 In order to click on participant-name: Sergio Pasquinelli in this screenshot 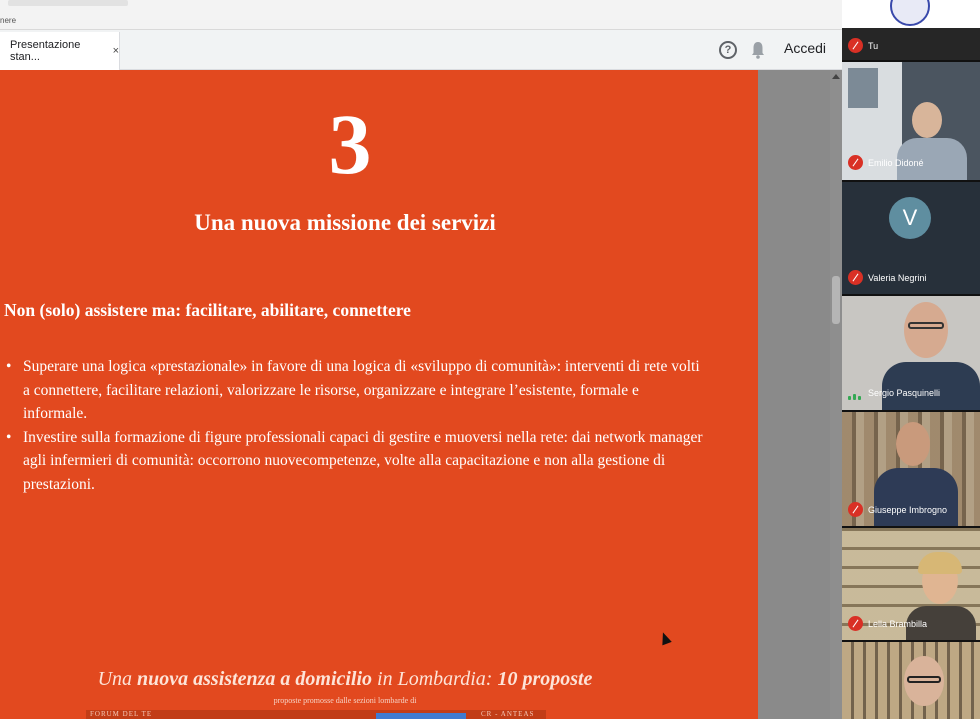, I will do `click(904, 393)`.